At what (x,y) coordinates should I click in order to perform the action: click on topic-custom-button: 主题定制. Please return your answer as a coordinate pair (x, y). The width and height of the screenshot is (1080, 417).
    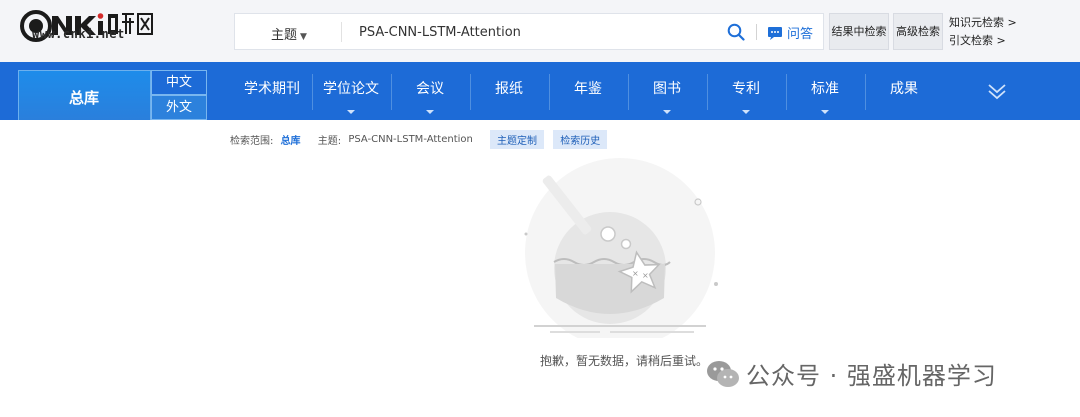
    Looking at the image, I should click on (517, 139).